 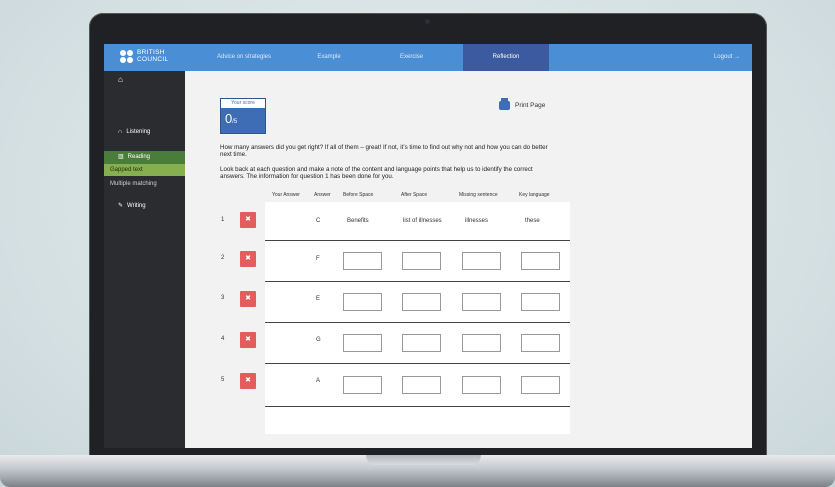 I want to click on printer-icon, so click(x=504, y=104).